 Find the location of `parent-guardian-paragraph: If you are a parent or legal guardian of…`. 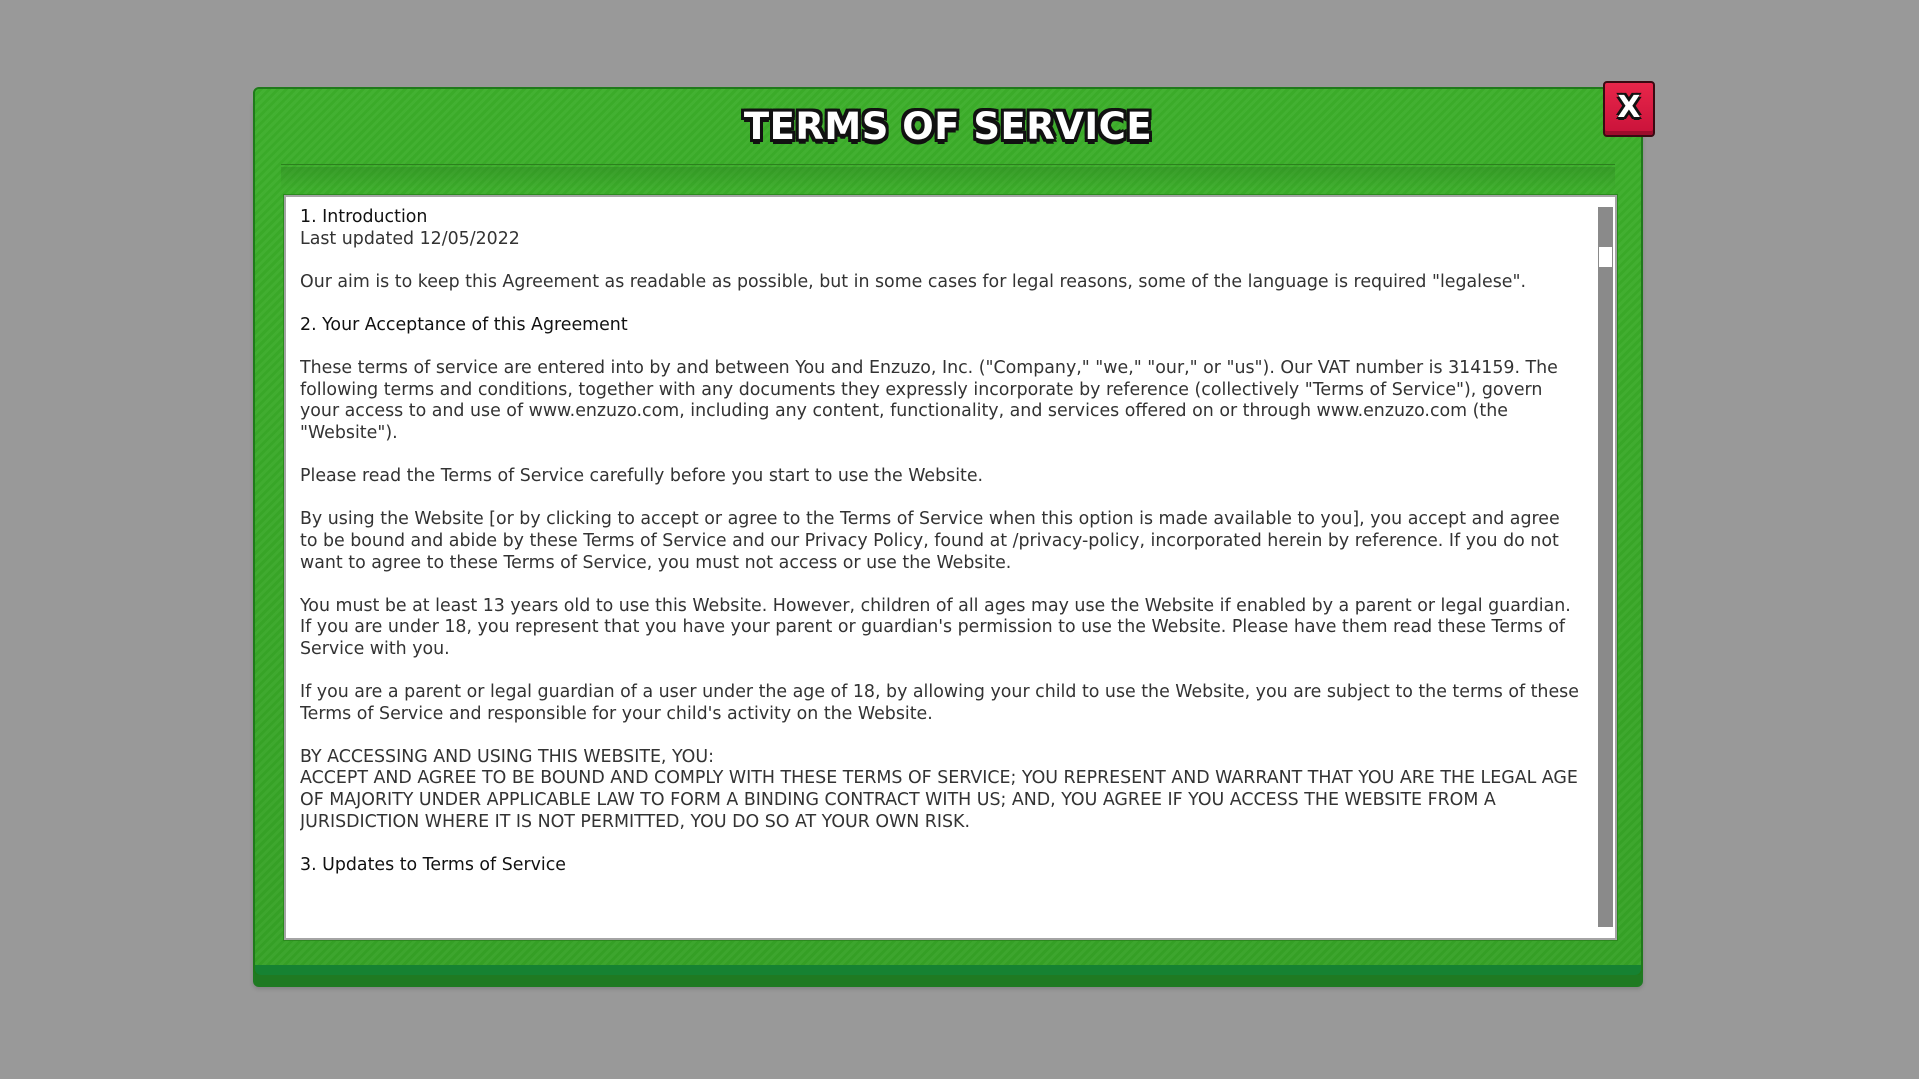

parent-guardian-paragraph: If you are a parent or legal guardian of… is located at coordinates (939, 703).